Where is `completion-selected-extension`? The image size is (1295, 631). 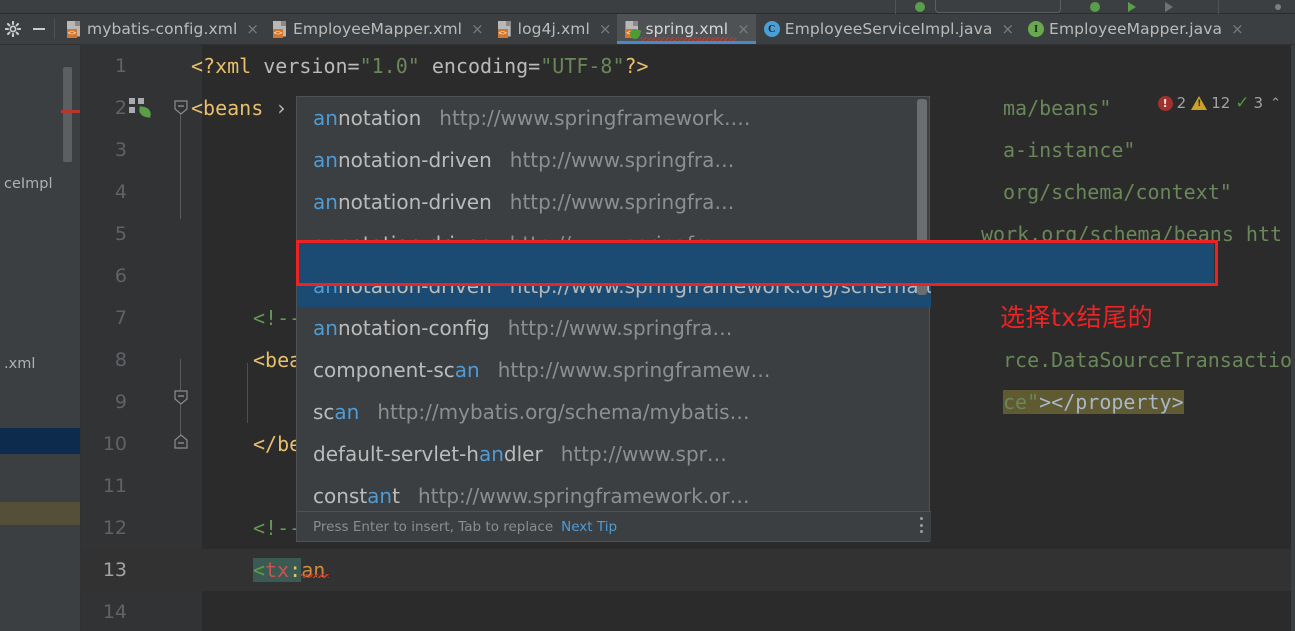 completion-selected-extension is located at coordinates (755, 263).